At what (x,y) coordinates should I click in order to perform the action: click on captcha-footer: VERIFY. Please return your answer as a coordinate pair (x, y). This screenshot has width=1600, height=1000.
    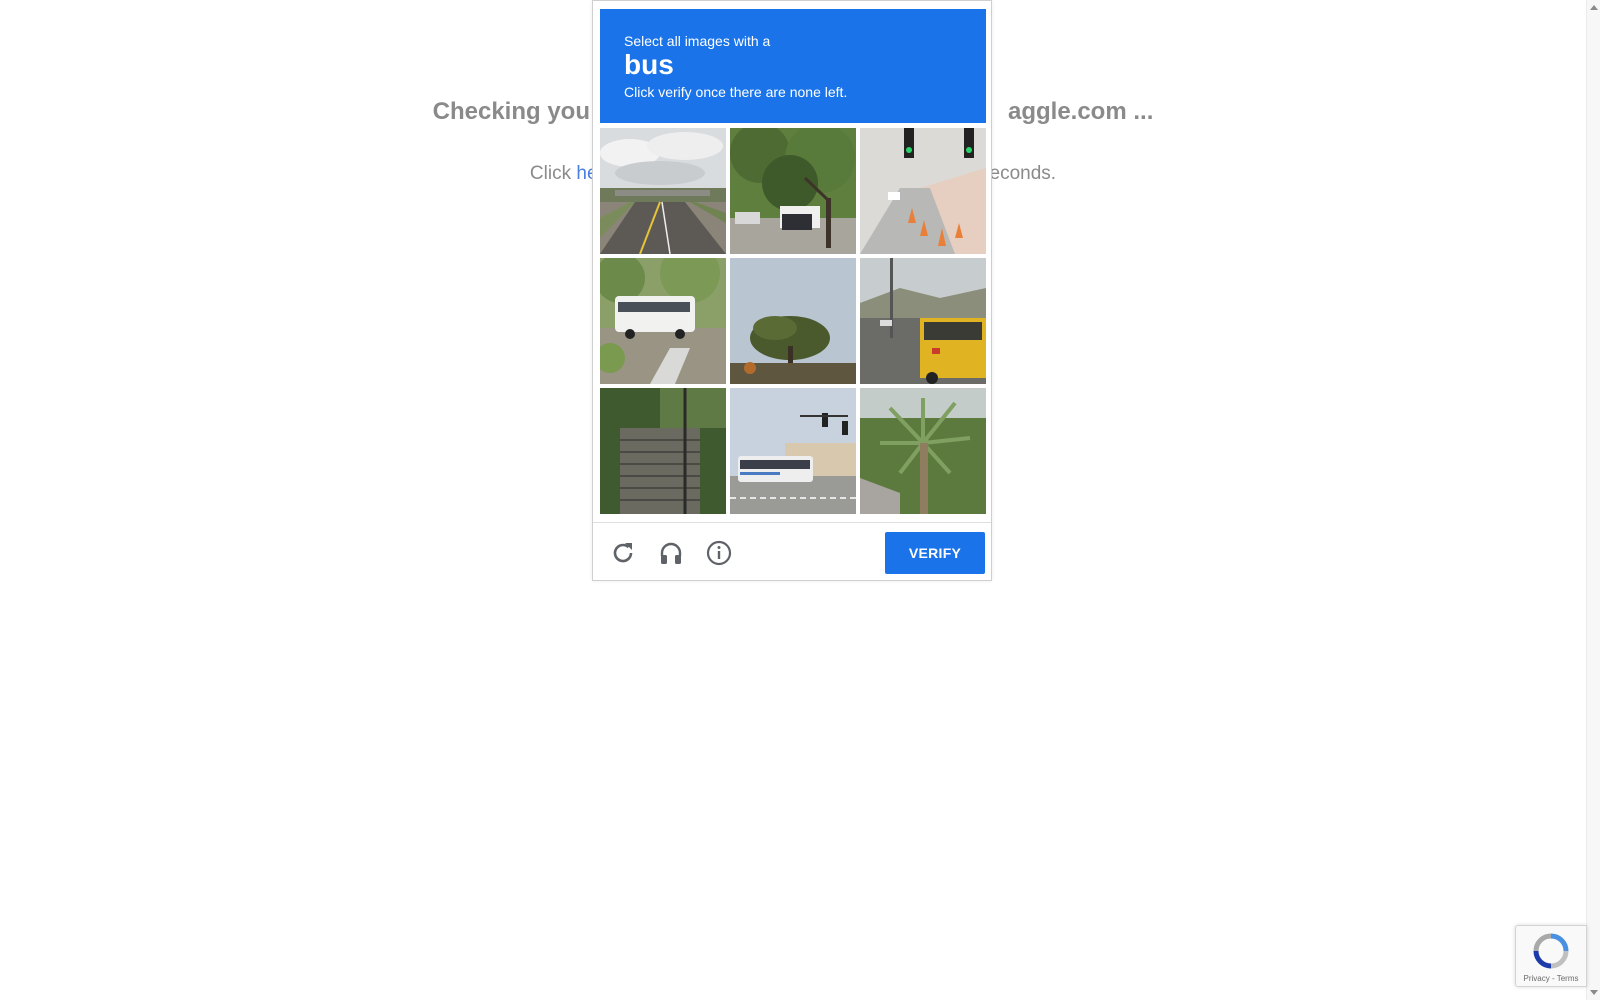
    Looking at the image, I should click on (792, 551).